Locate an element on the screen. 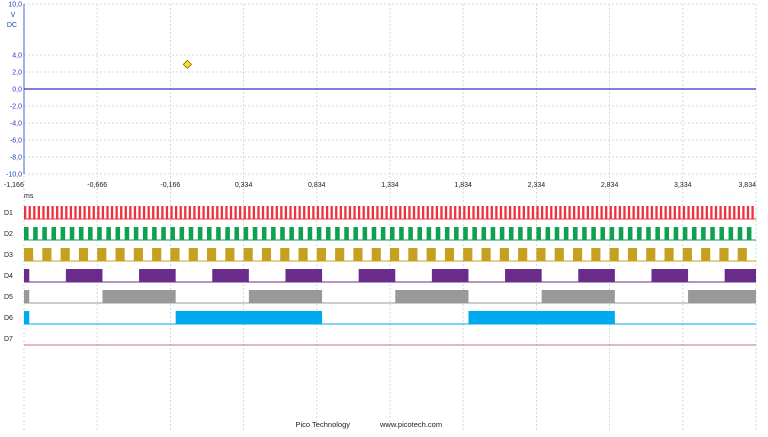 This screenshot has height=437, width=768. voltage-tick-label: 2,0 is located at coordinates (17, 73).